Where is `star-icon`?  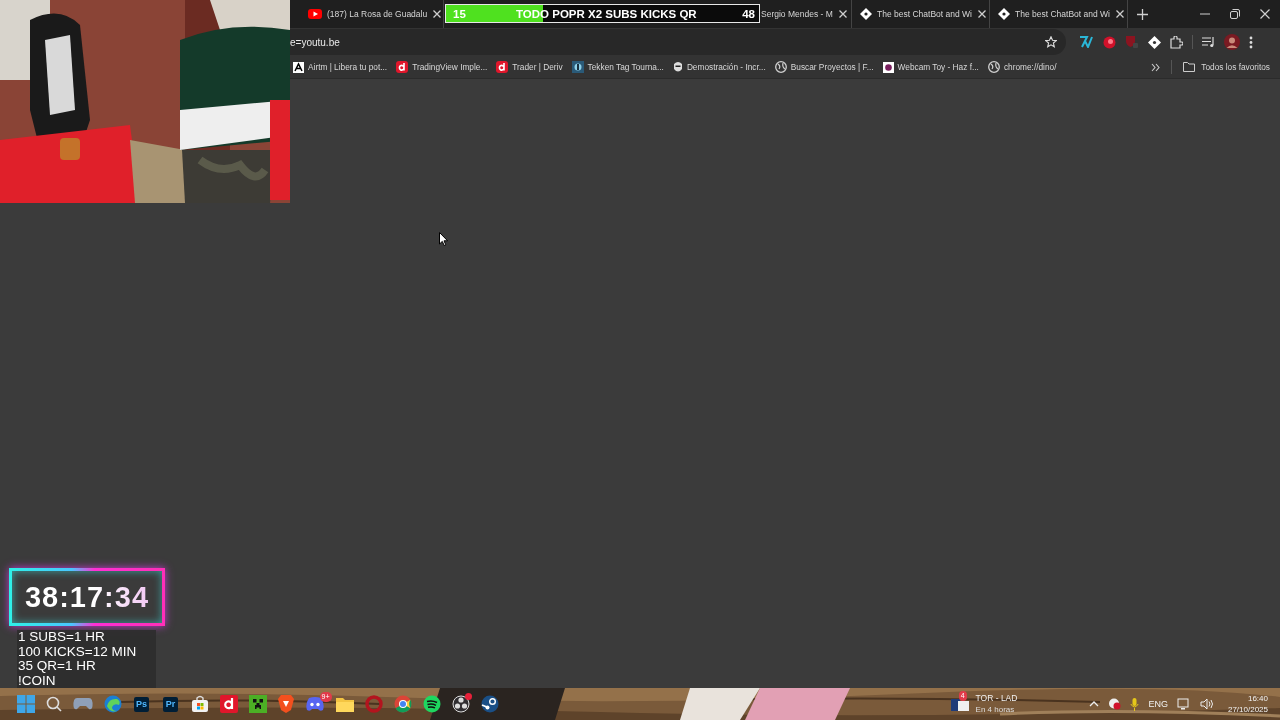 star-icon is located at coordinates (1051, 42).